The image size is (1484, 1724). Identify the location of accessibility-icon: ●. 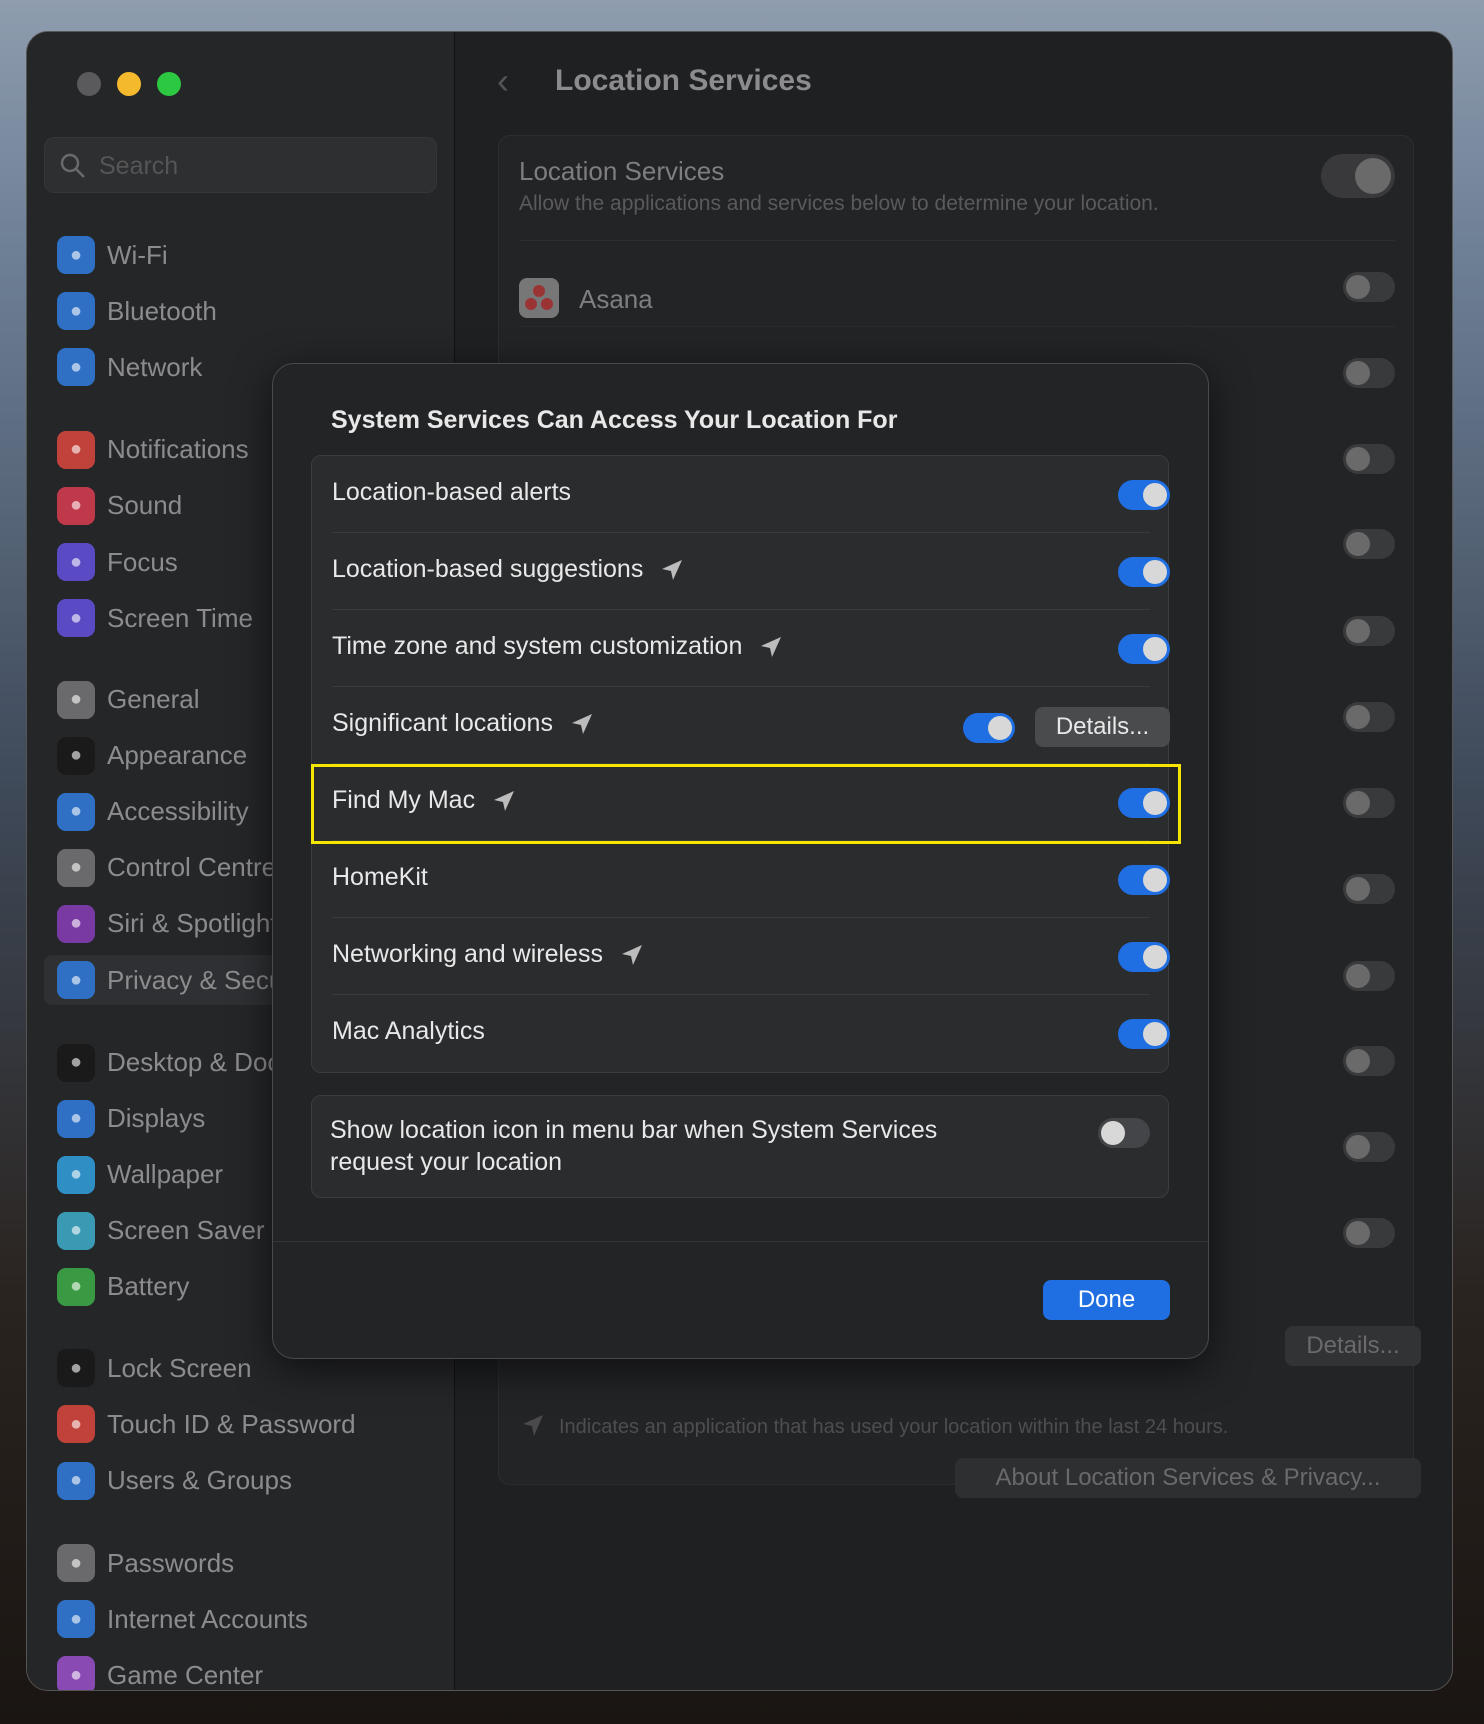
(76, 811).